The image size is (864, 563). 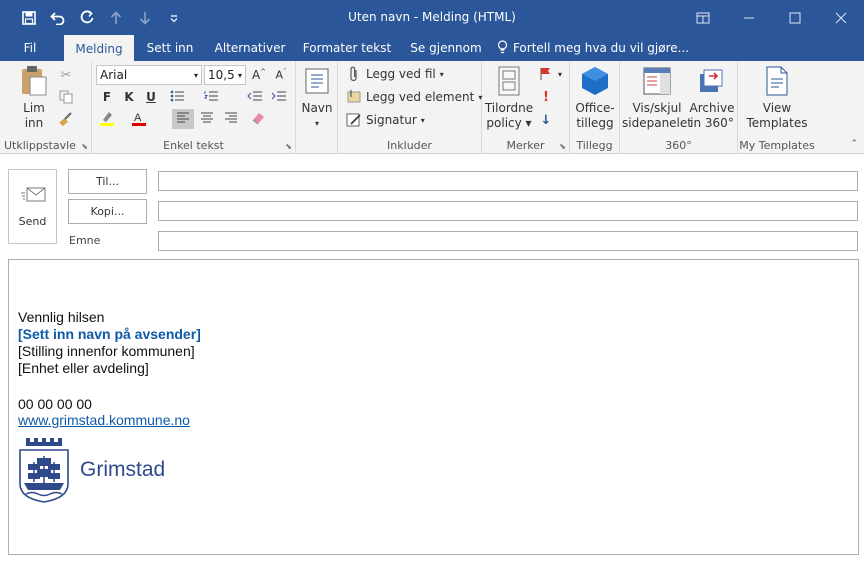 What do you see at coordinates (509, 98) in the screenshot?
I see `assign-policy-button: Tilordne policy ▾` at bounding box center [509, 98].